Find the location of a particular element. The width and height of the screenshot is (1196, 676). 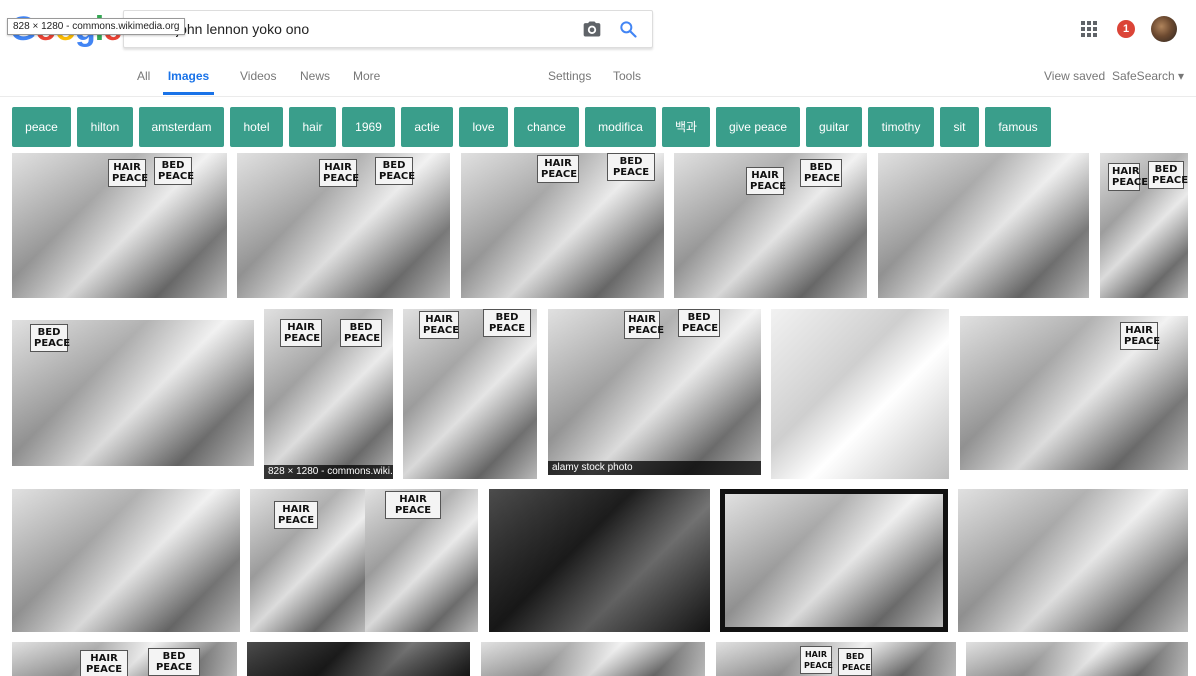

chip-guitar: guitar is located at coordinates (834, 127).